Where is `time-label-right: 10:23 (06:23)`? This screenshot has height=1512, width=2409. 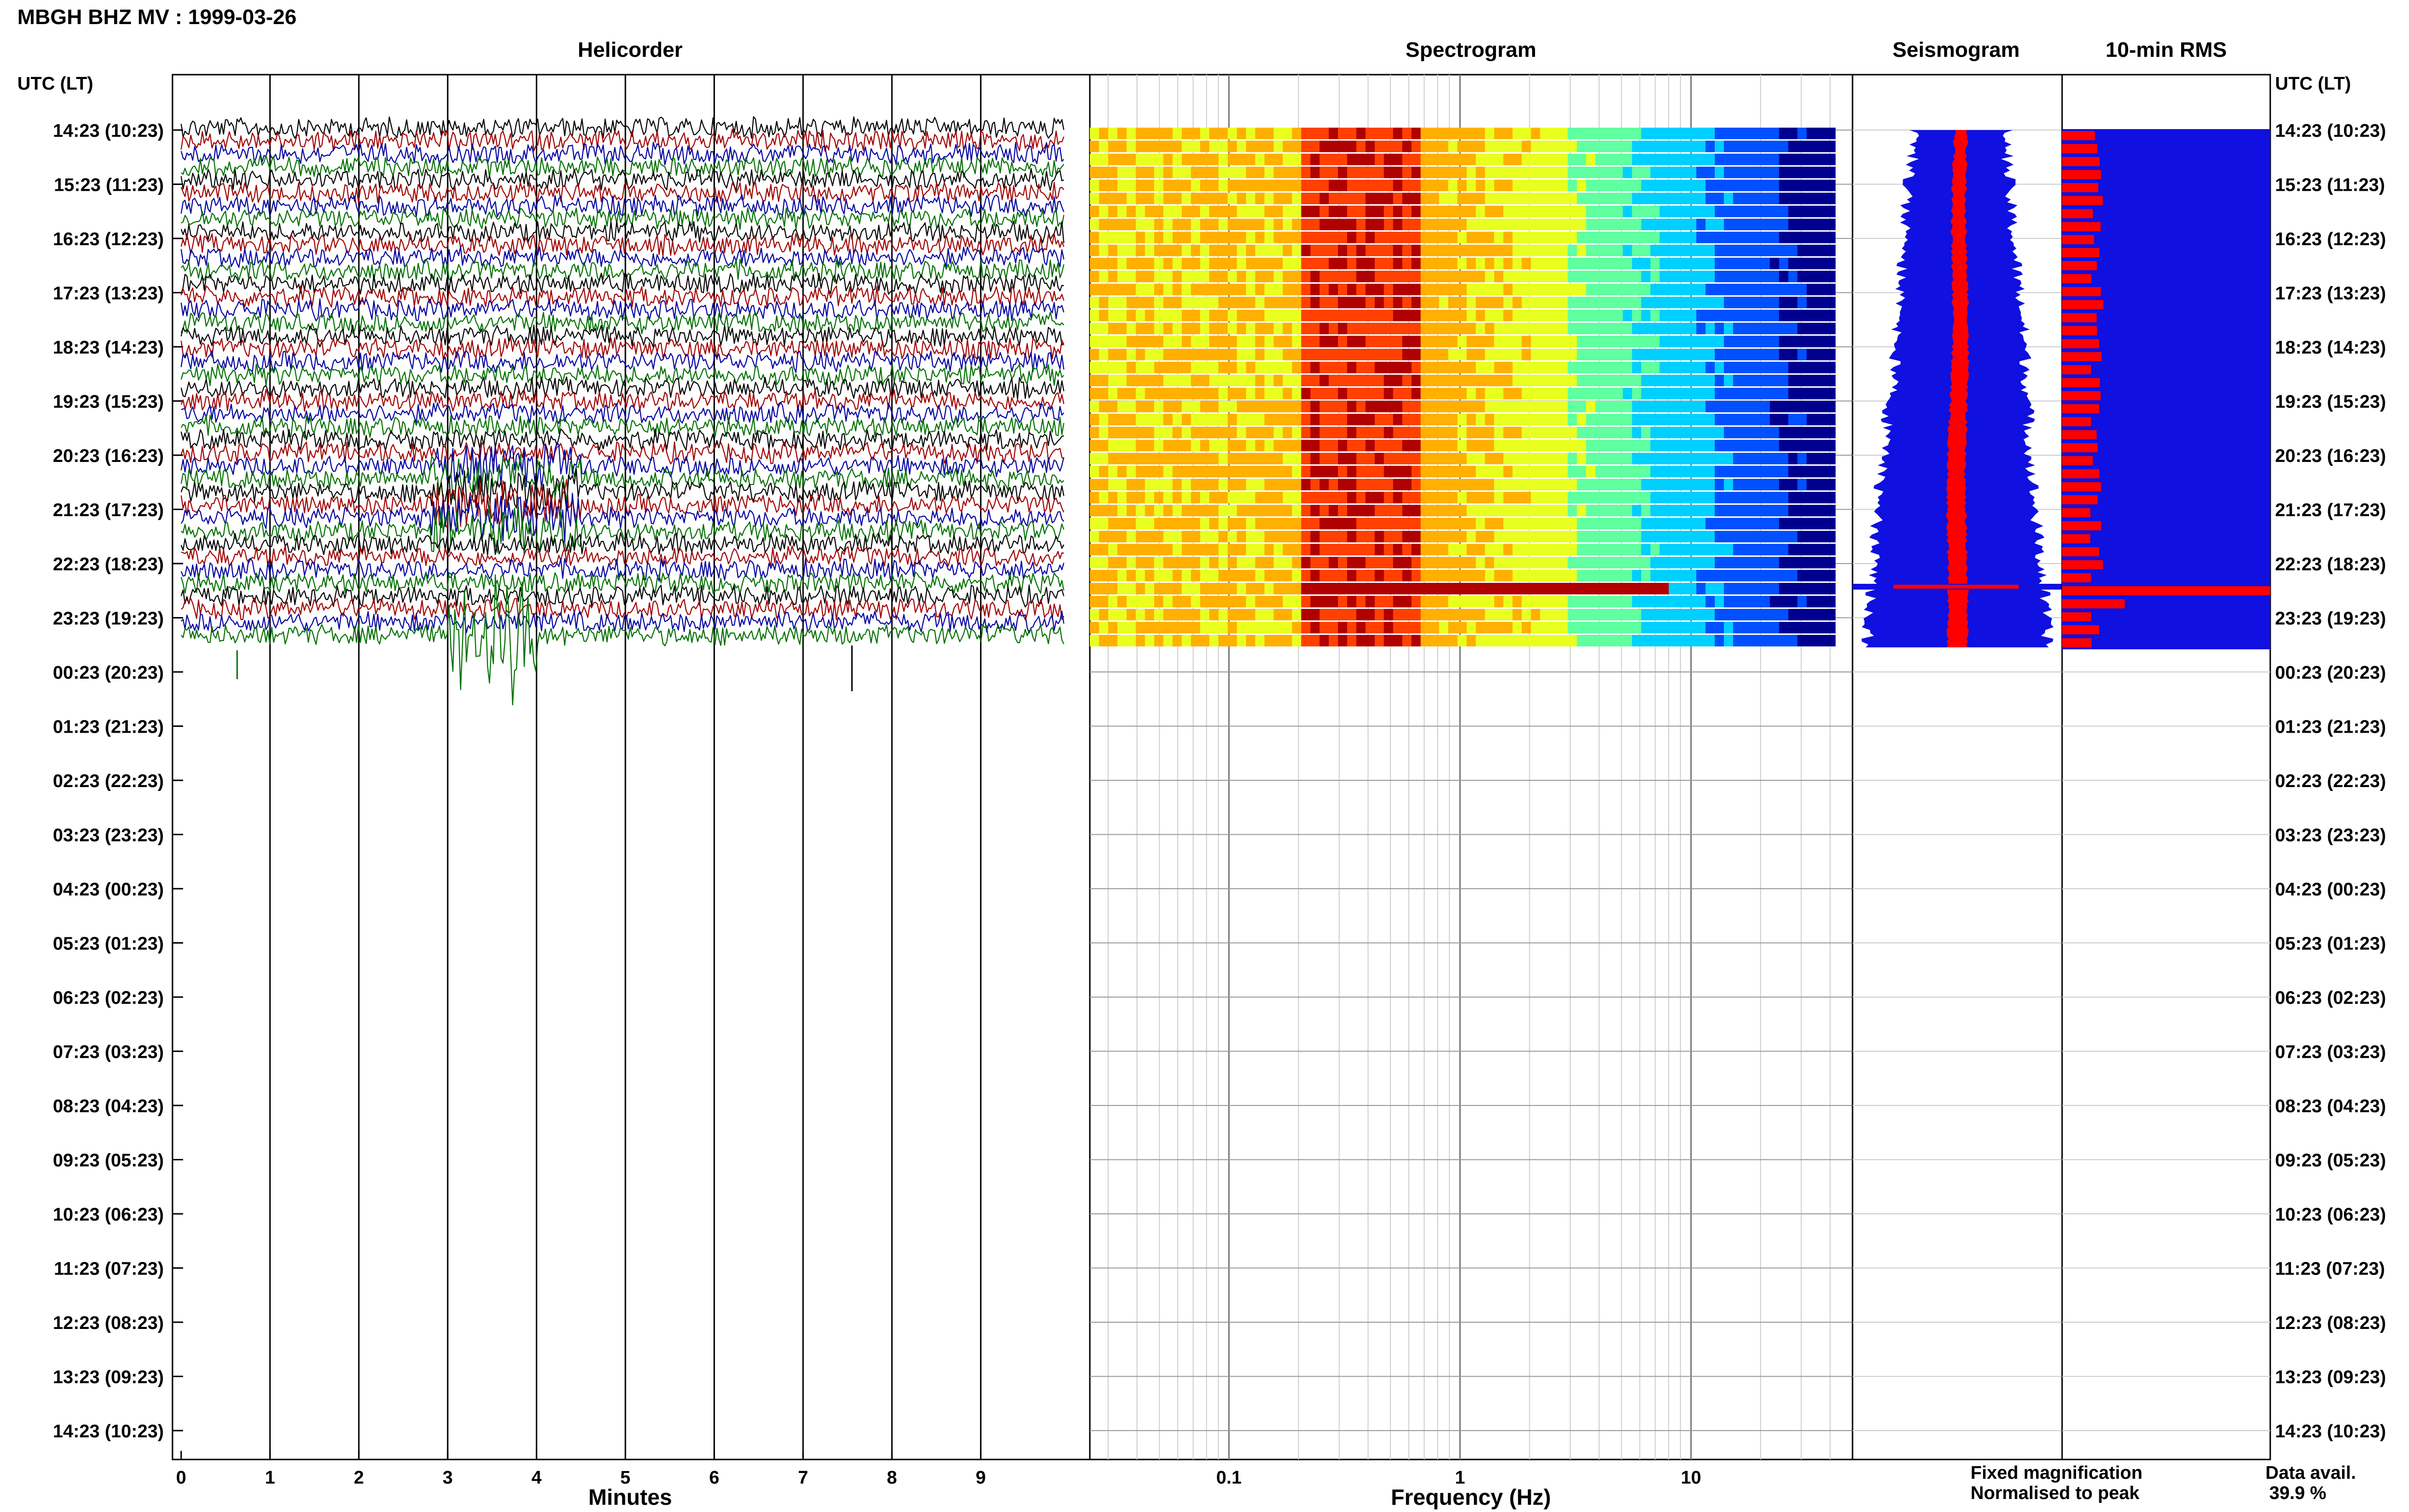
time-label-right: 10:23 (06:23) is located at coordinates (2330, 1215).